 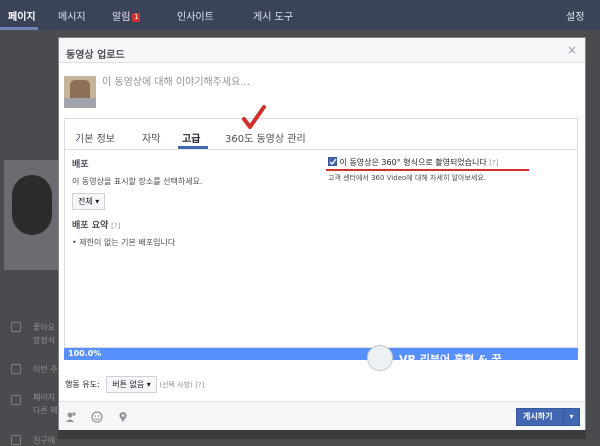 I want to click on dialog-title: 동영상 업로드, so click(x=95, y=55).